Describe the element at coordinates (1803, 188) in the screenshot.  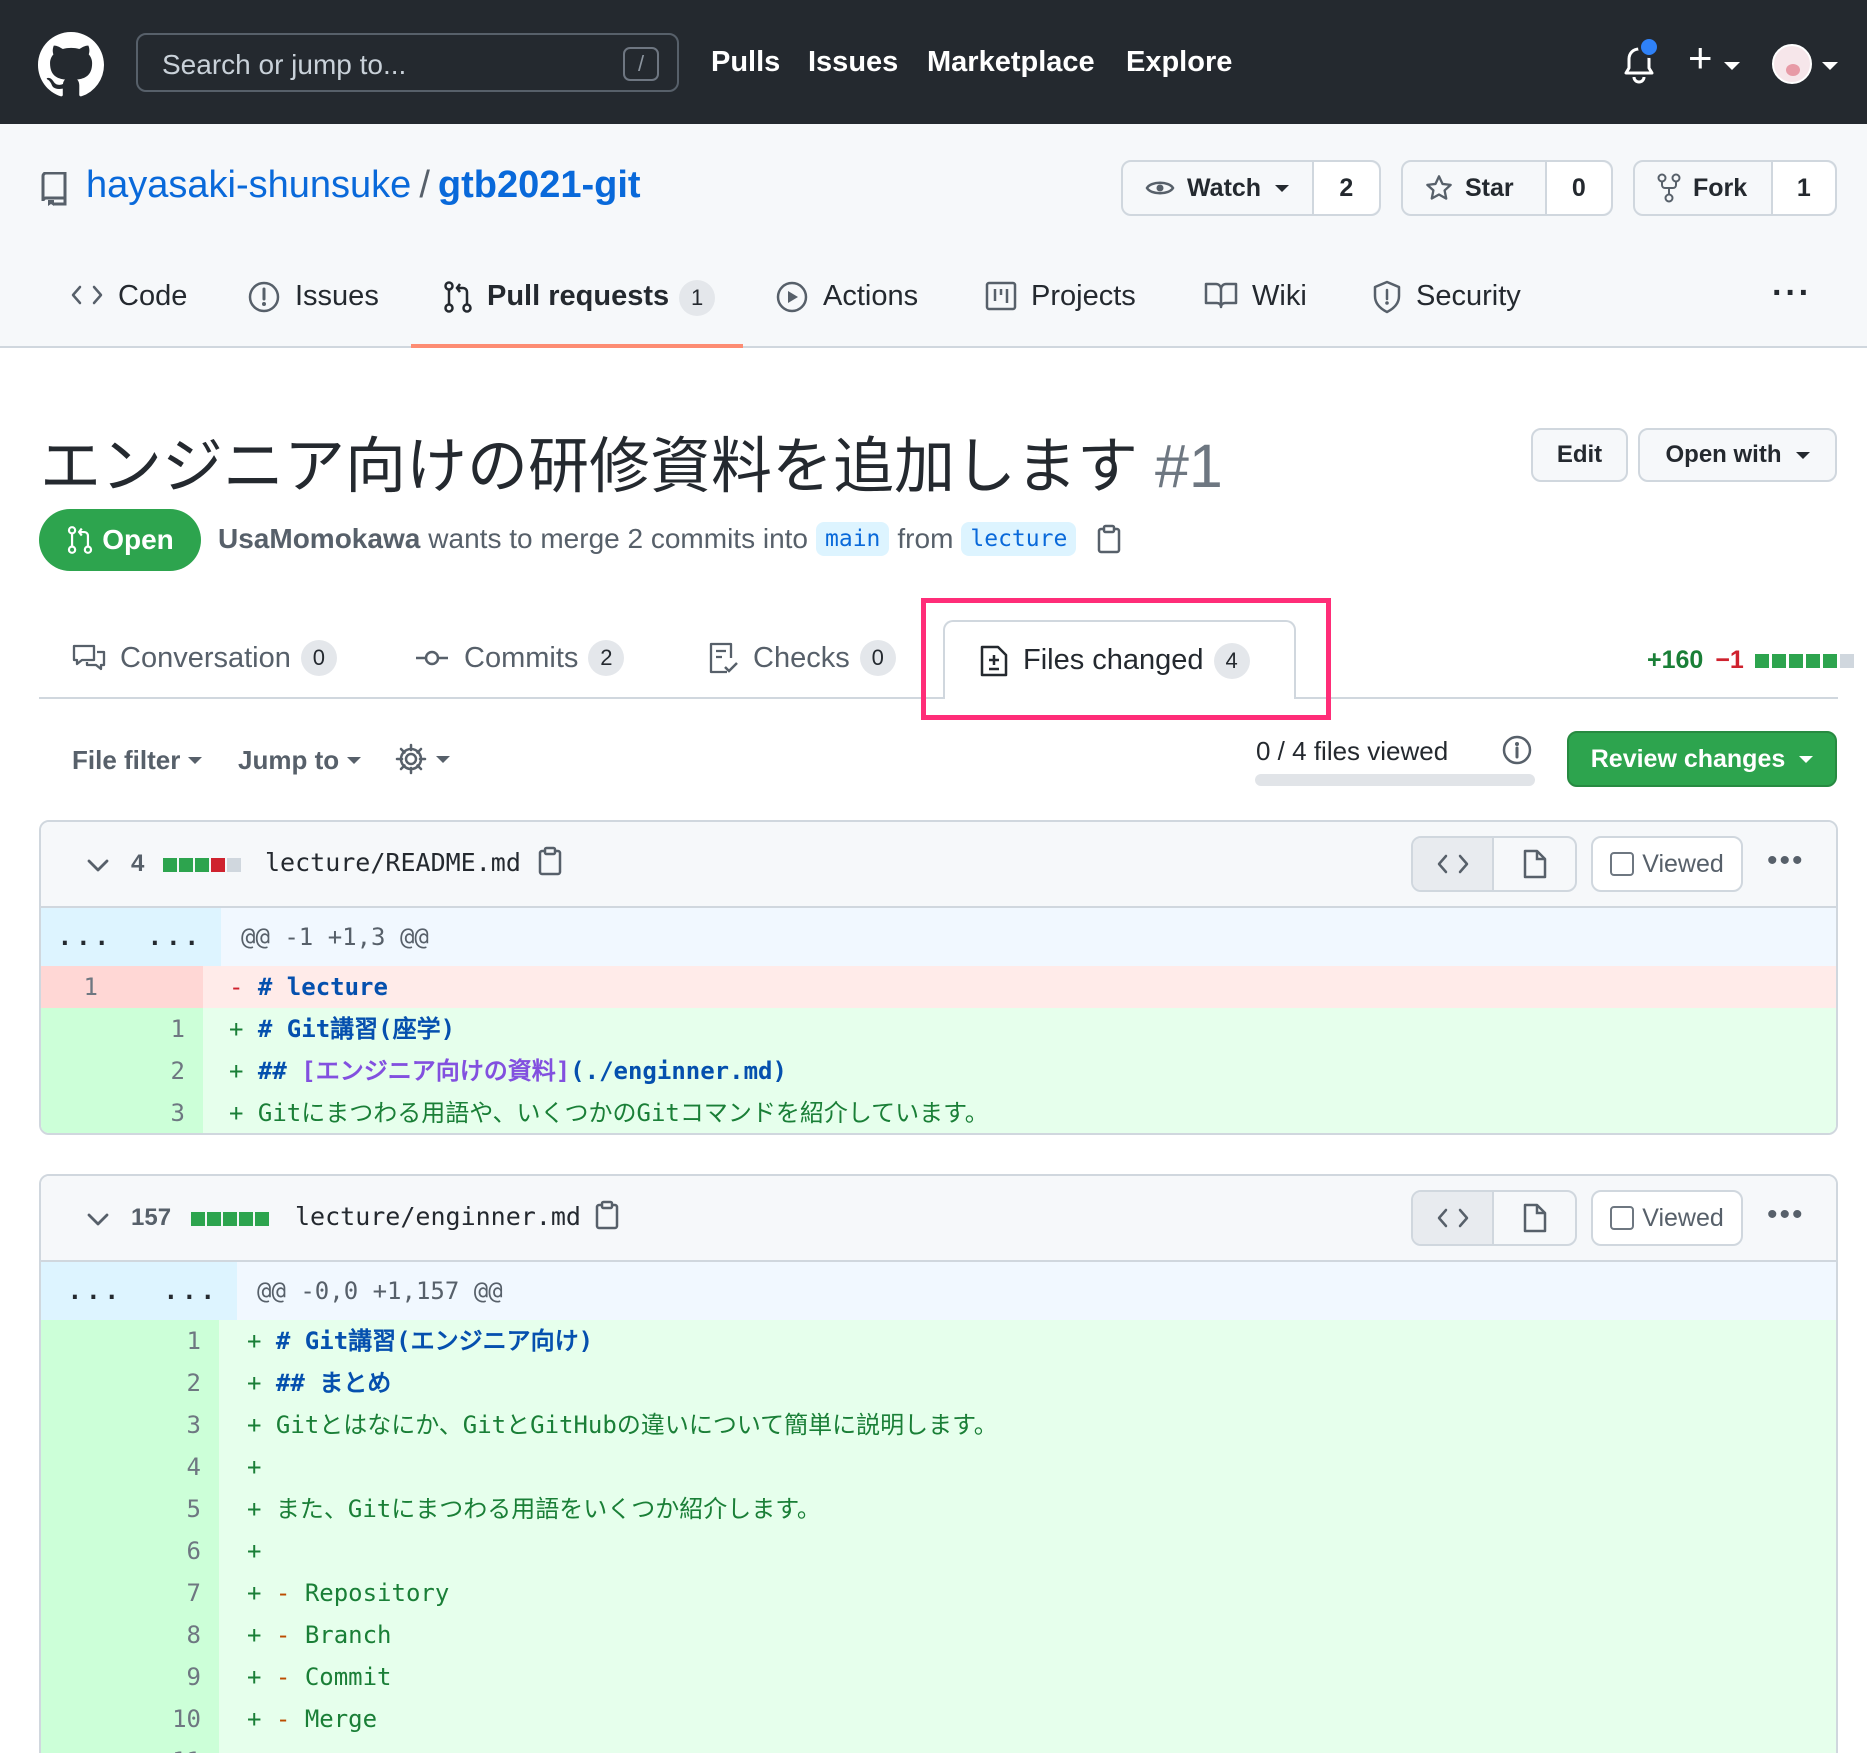
I see `fork-count: 1` at that location.